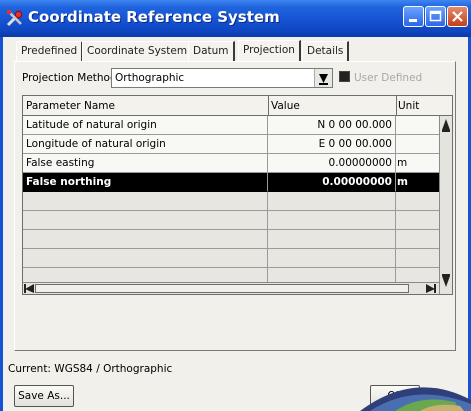 Image resolution: width=471 pixels, height=411 pixels. I want to click on tab-label: Predefined, so click(49, 51).